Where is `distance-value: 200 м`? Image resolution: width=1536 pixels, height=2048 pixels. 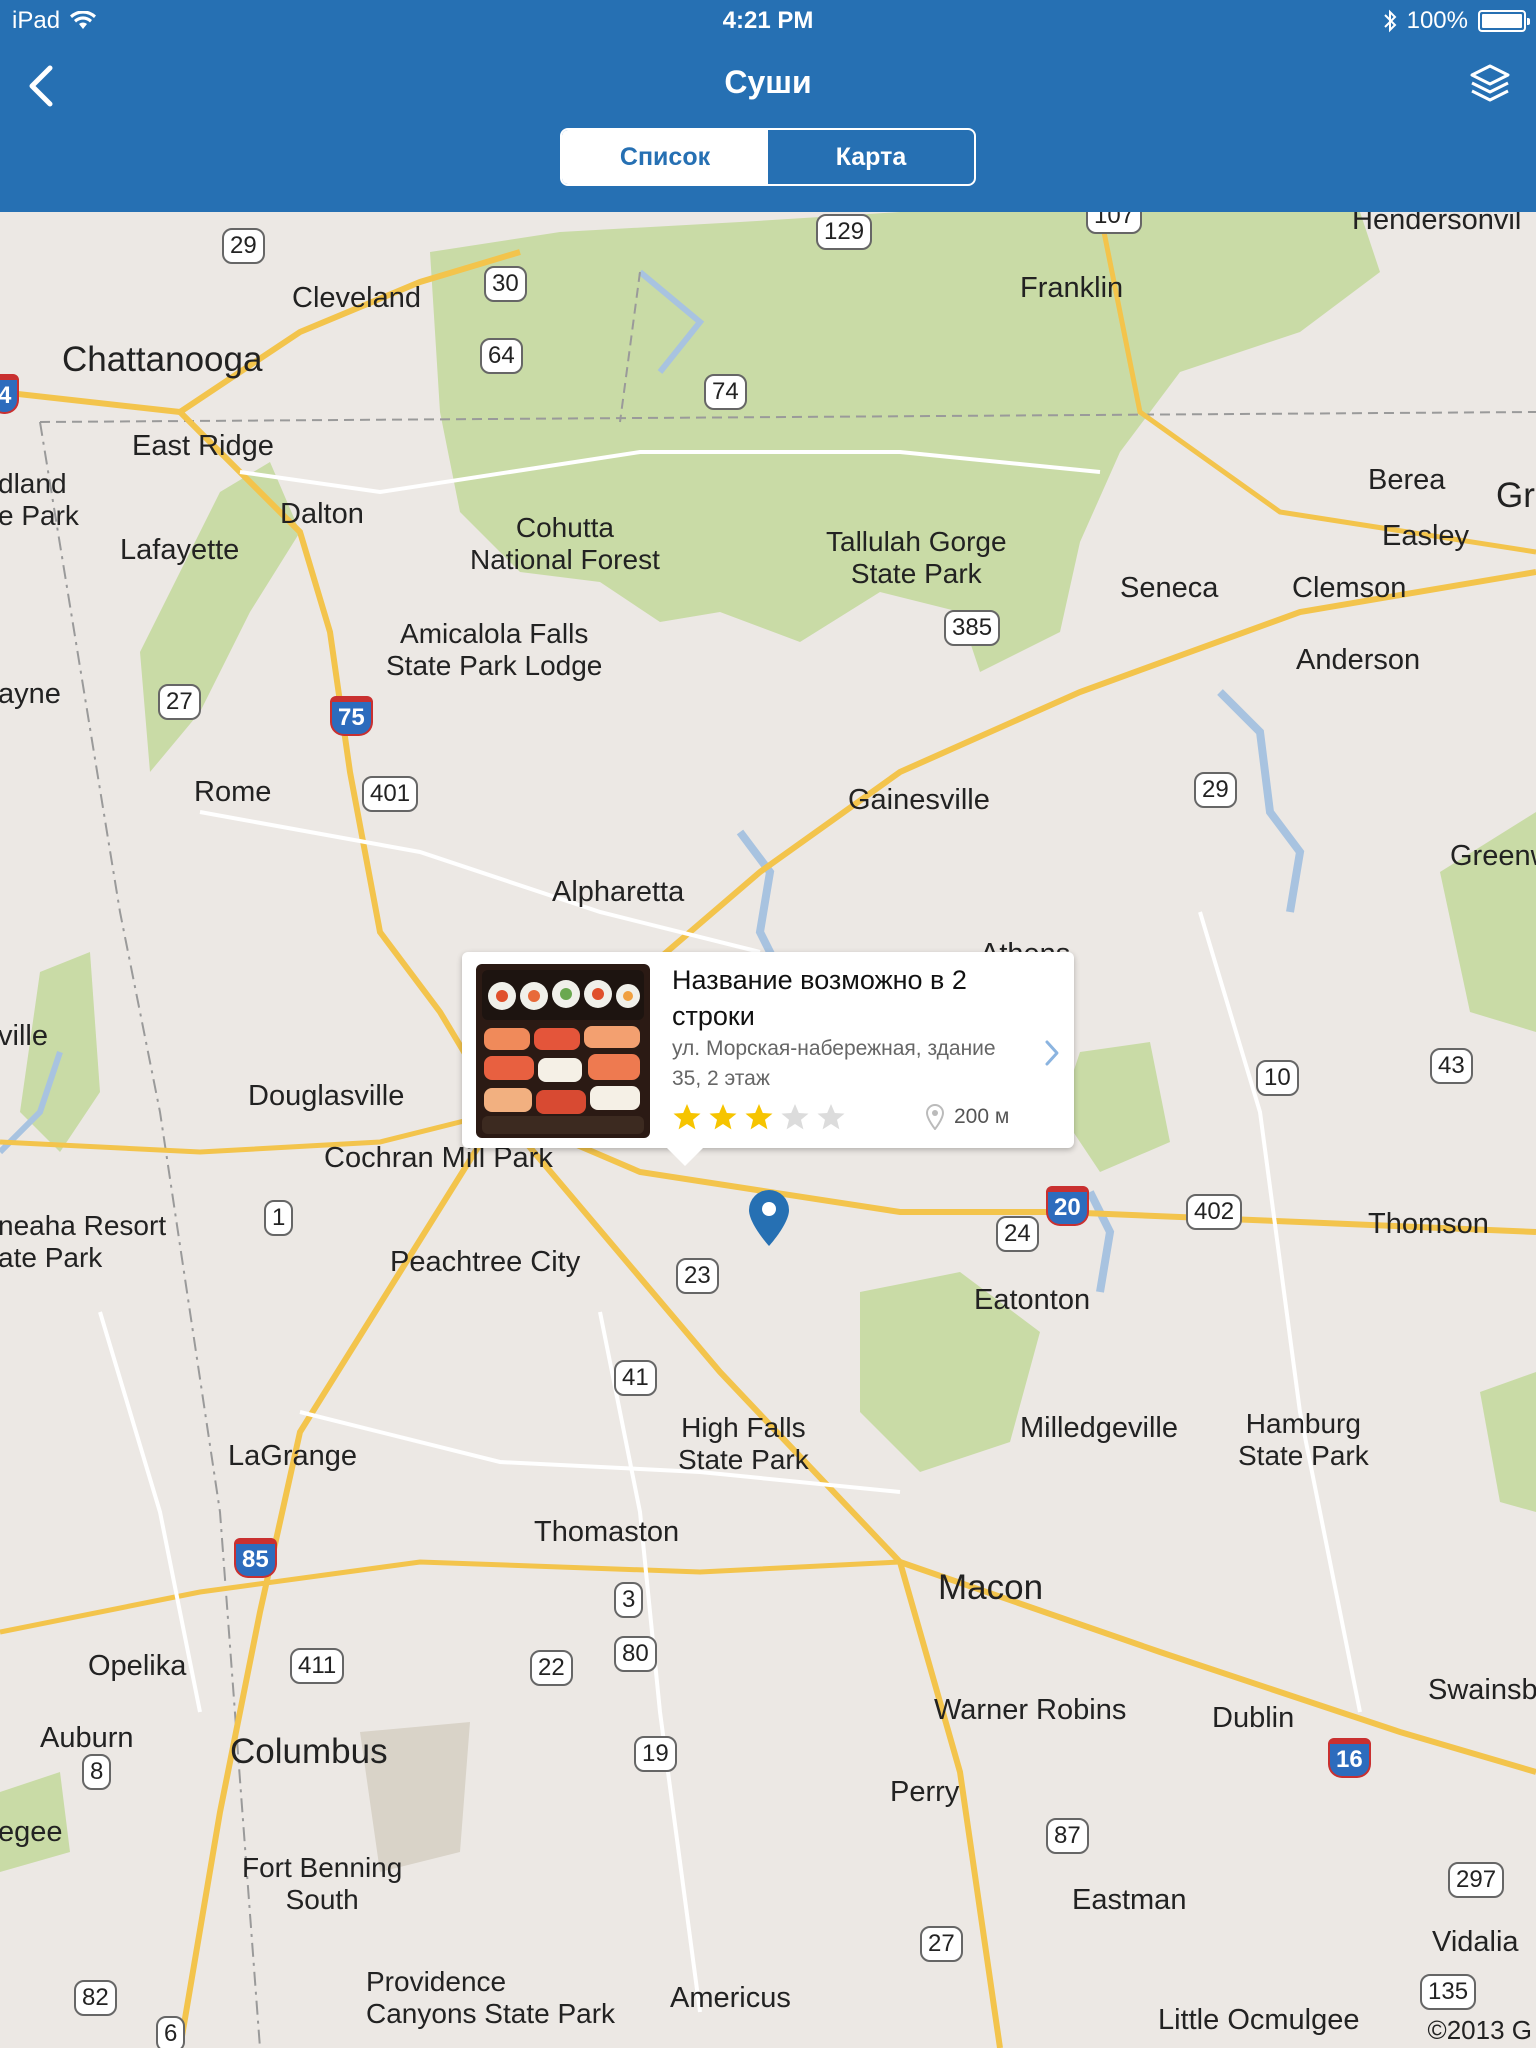
distance-value: 200 м is located at coordinates (982, 1116).